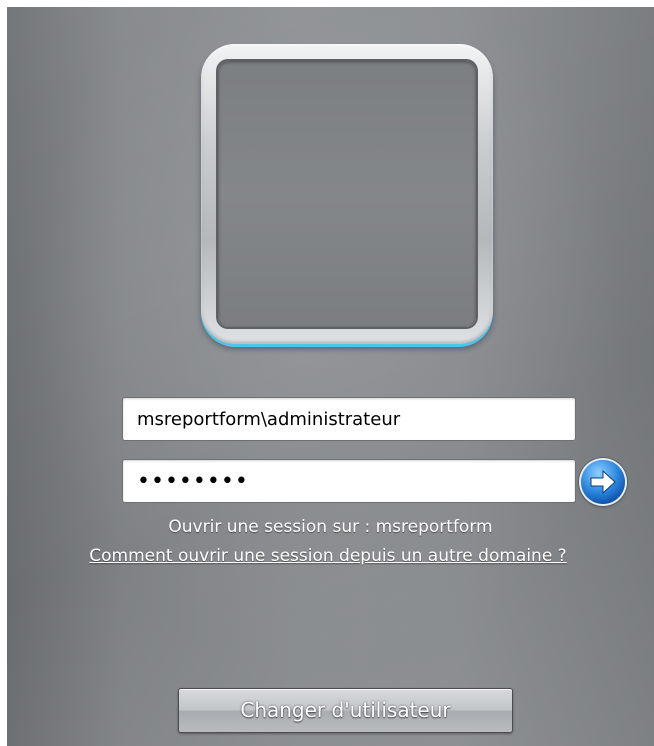  I want to click on submit-button, so click(603, 482).